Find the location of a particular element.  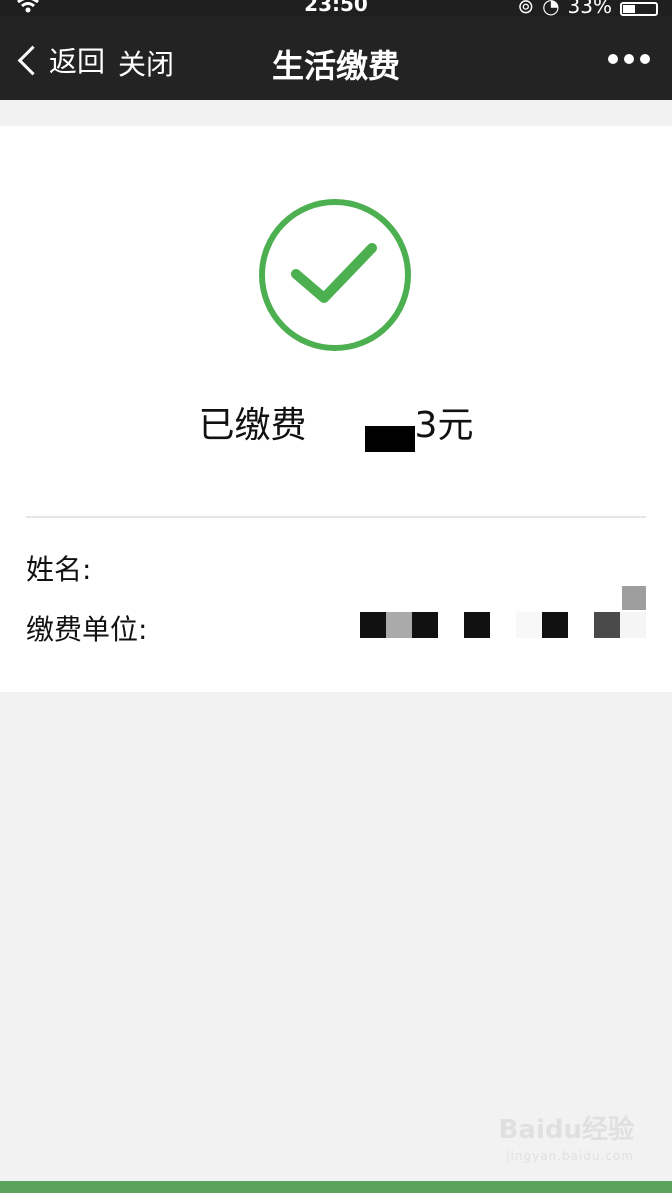

paid-suffix: 3元 is located at coordinates (444, 425).